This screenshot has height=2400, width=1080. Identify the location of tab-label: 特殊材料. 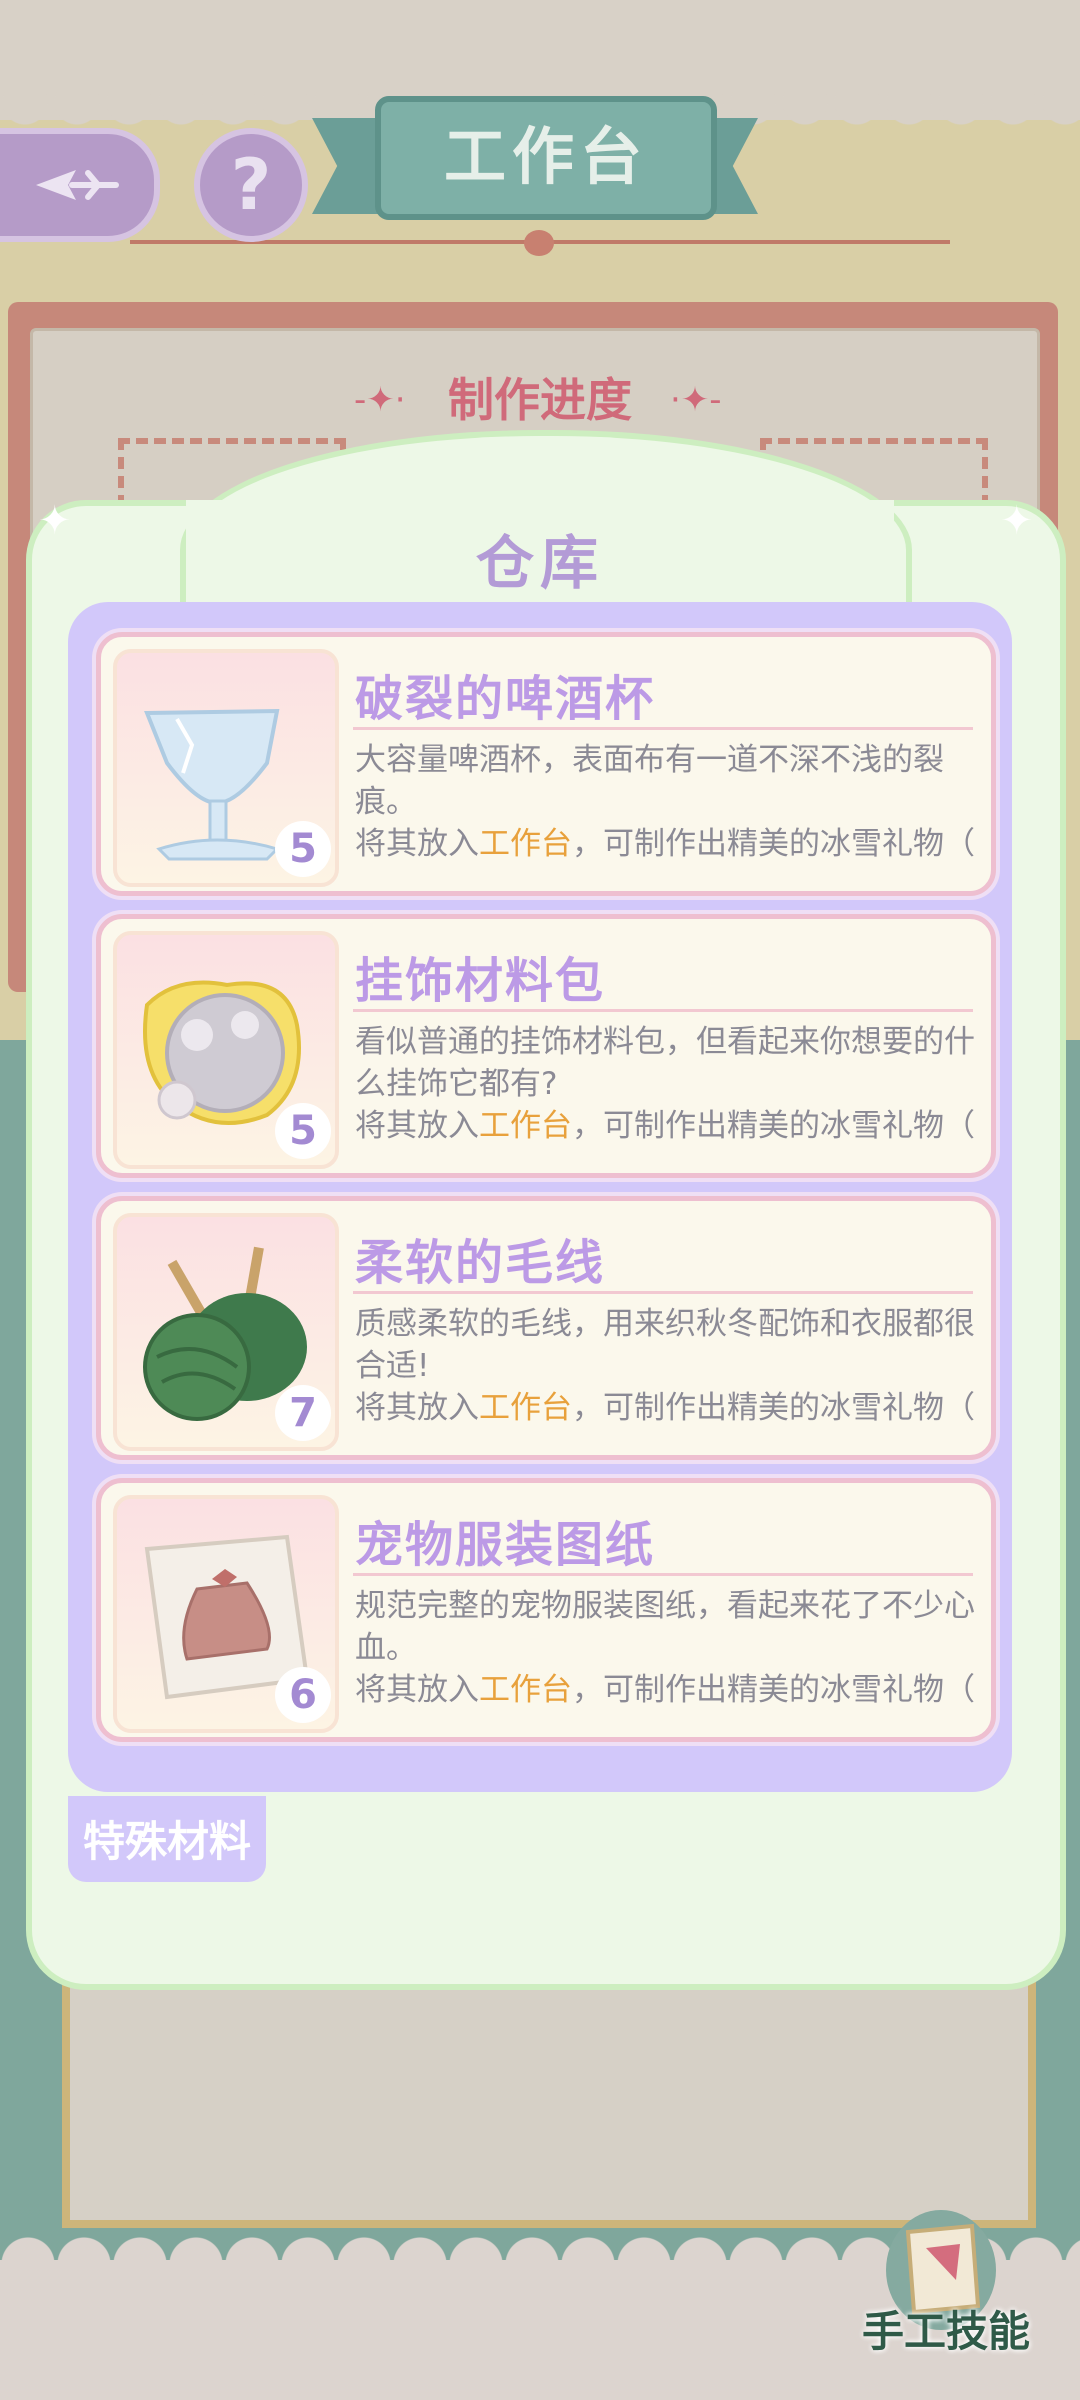
(166, 1841).